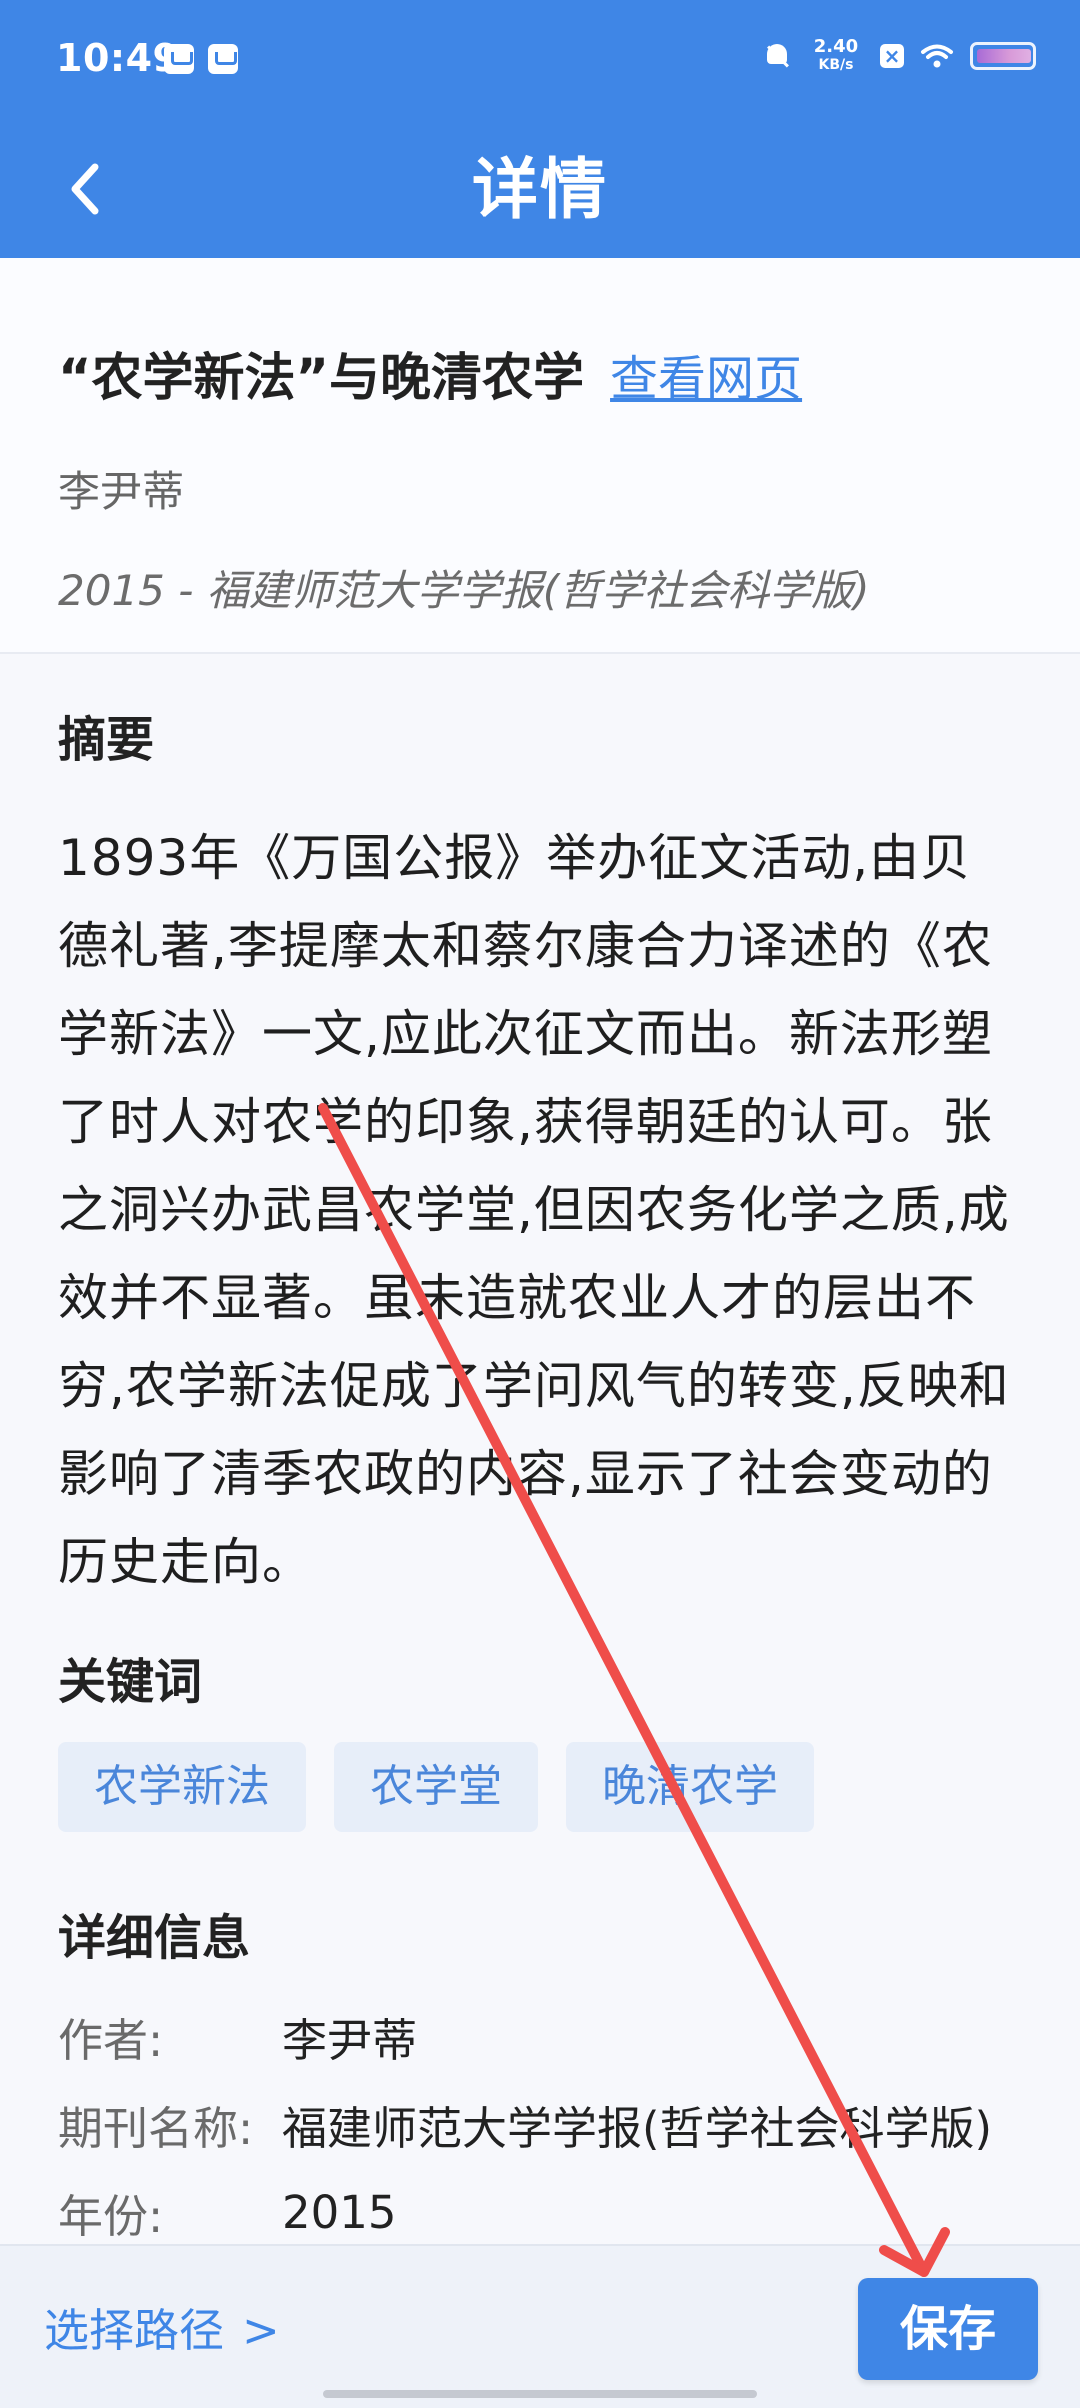  I want to click on abstract-heading: 摘要, so click(106, 740).